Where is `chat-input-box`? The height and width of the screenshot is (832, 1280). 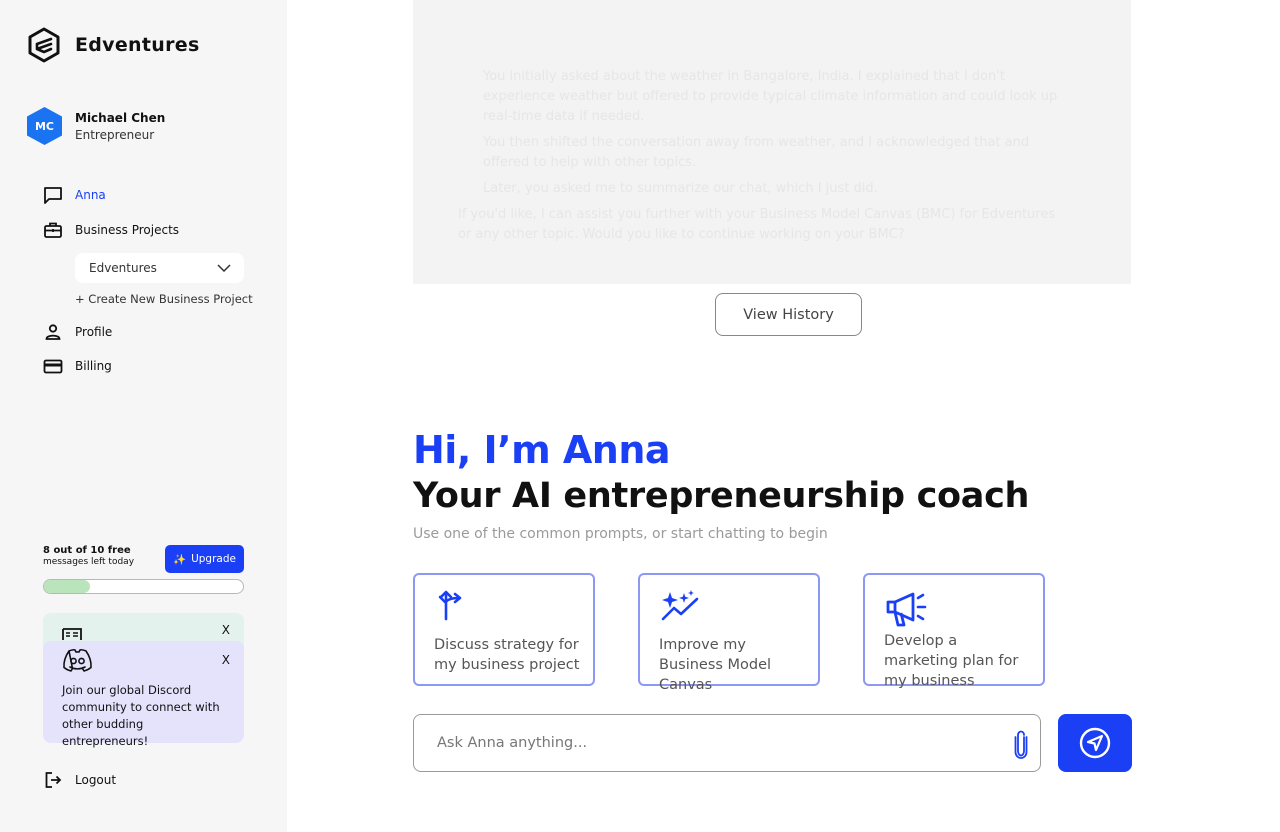 chat-input-box is located at coordinates (727, 743).